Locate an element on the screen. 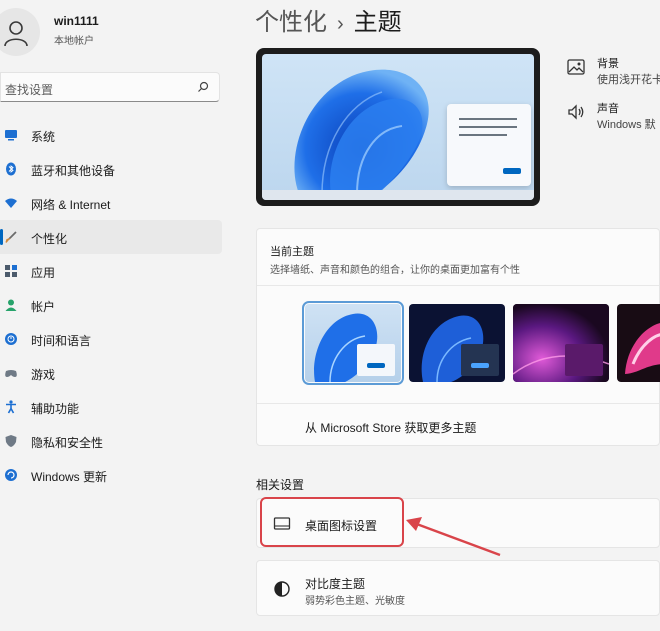 The width and height of the screenshot is (660, 631). brush-icon is located at coordinates (11, 237).